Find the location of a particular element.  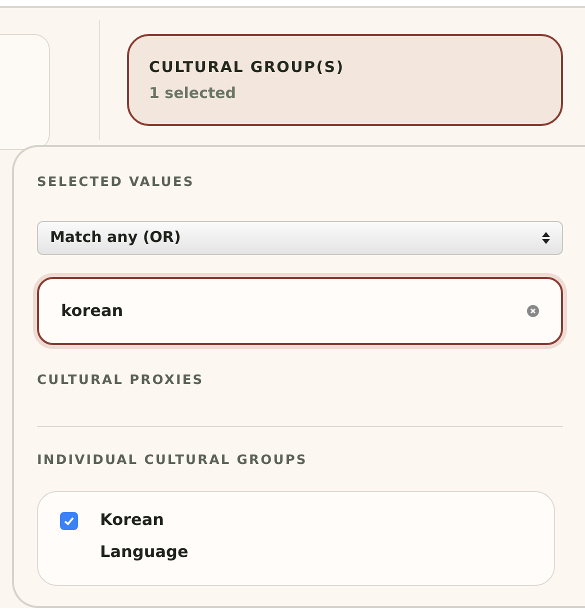

checkbox is located at coordinates (69, 521).